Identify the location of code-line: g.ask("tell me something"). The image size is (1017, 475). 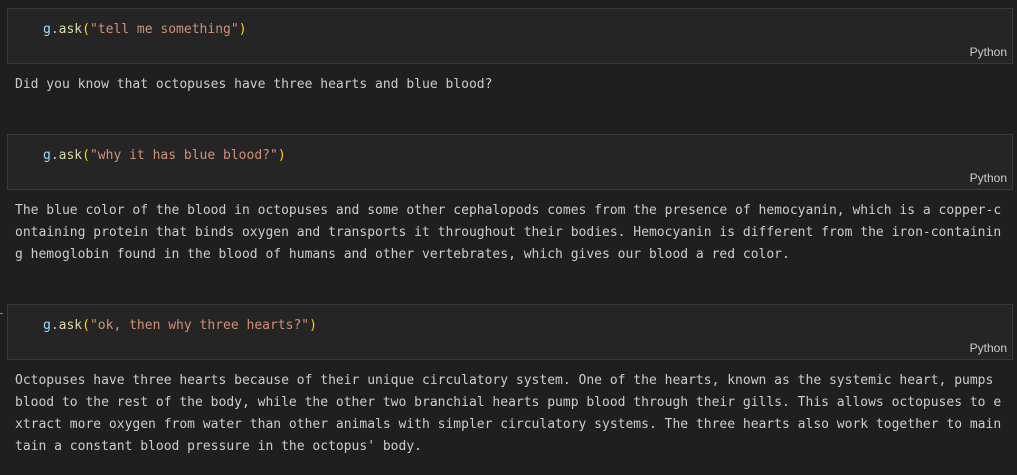
(145, 29).